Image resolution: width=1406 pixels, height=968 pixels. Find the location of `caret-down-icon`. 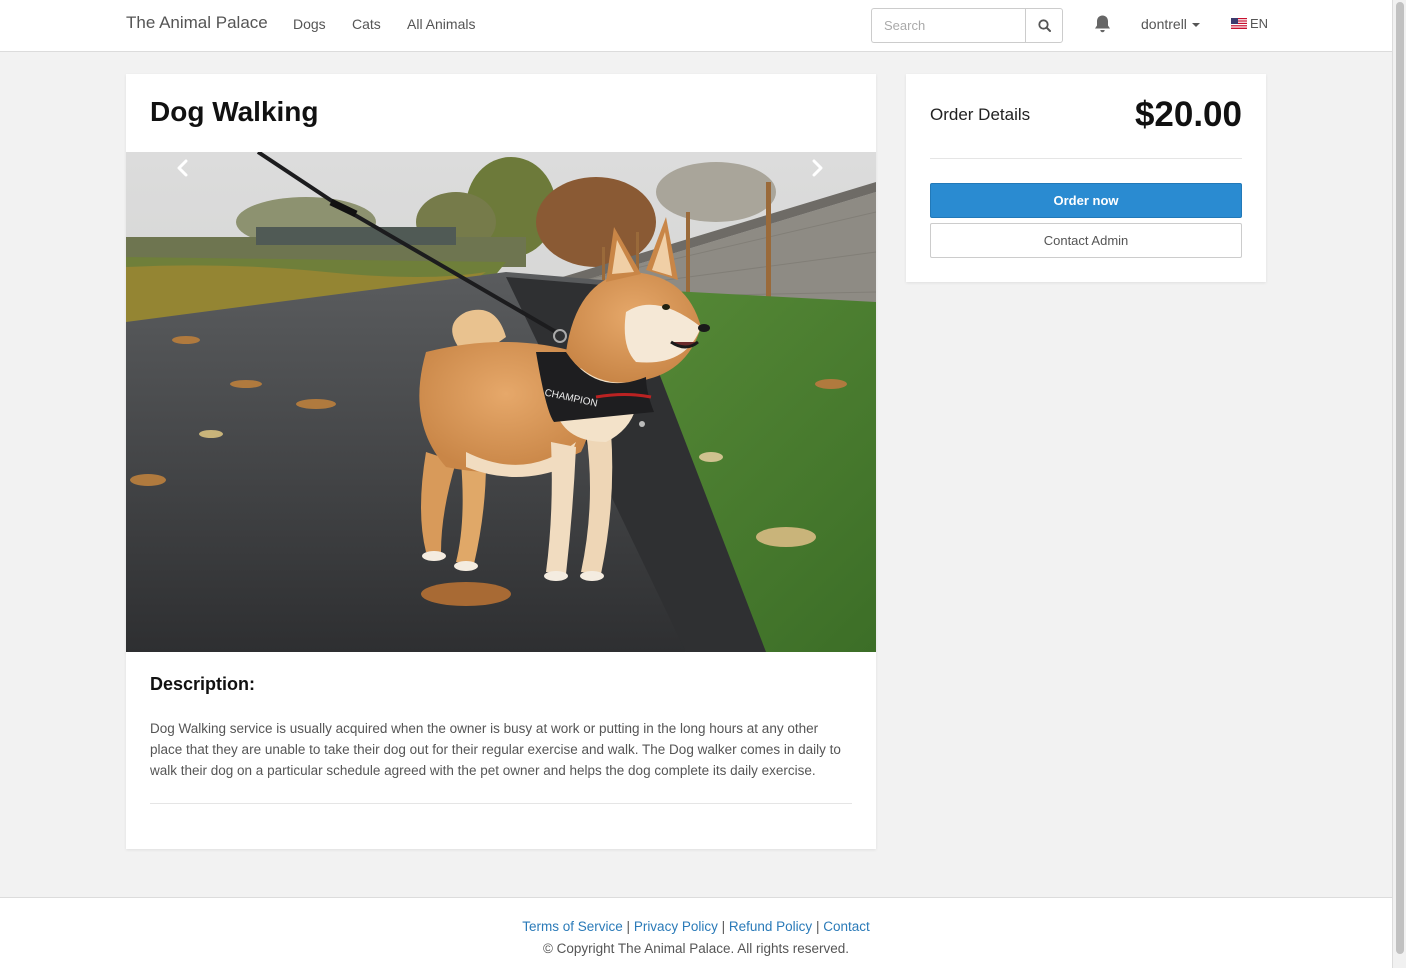

caret-down-icon is located at coordinates (1195, 25).